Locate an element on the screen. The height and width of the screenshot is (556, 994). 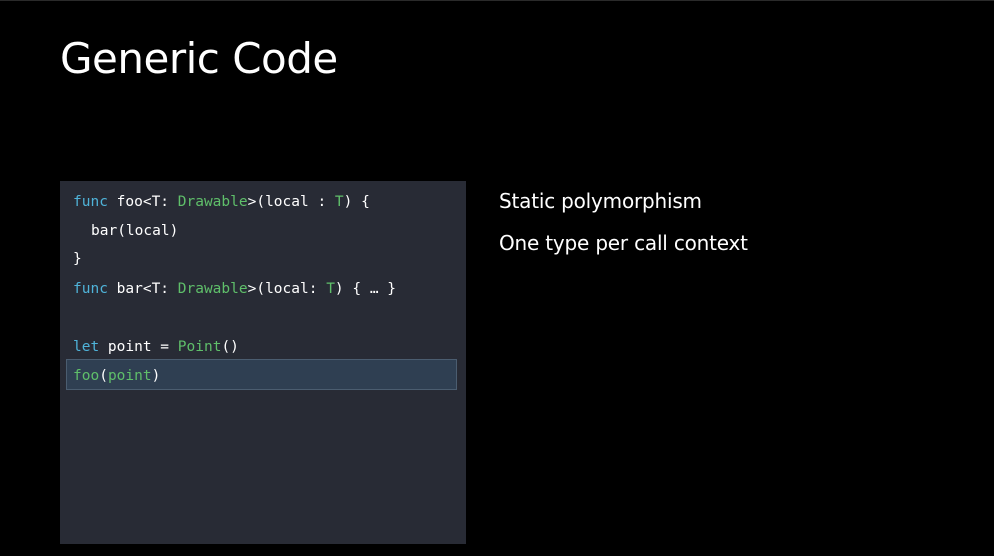
code-text: bar(local) is located at coordinates (135, 231).